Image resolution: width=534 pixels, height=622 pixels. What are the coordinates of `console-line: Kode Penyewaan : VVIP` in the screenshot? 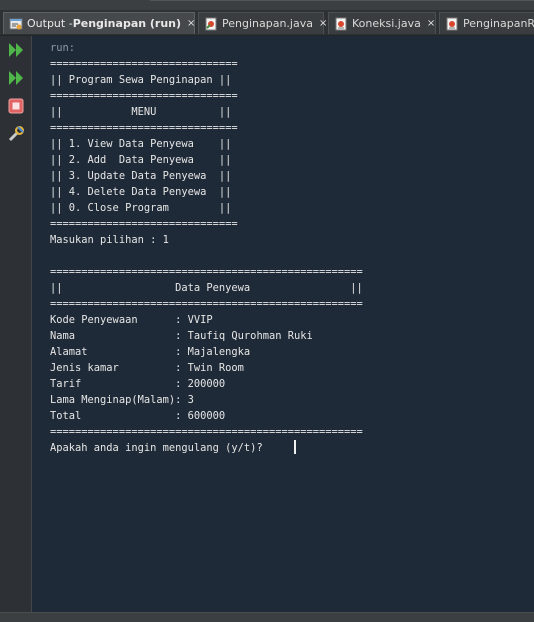 It's located at (131, 320).